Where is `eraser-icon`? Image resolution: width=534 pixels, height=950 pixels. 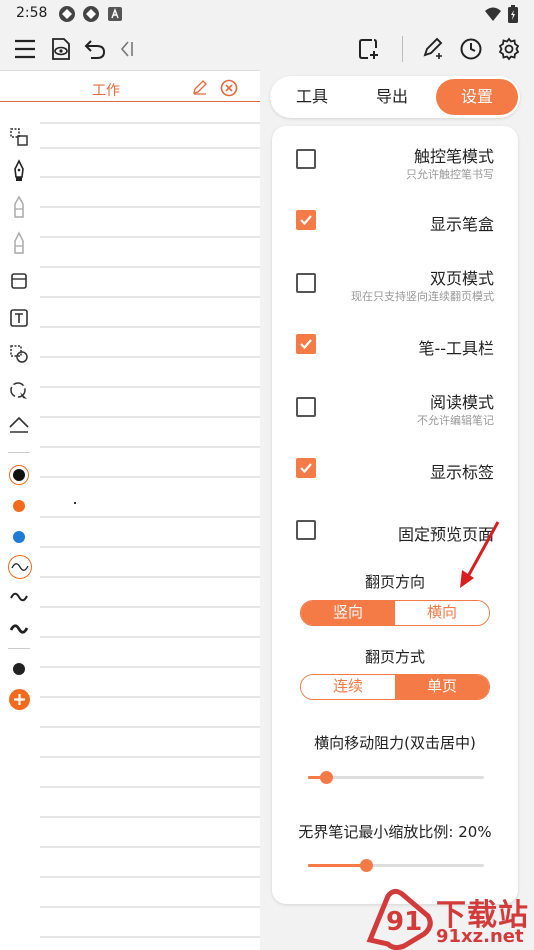
eraser-icon is located at coordinates (19, 281).